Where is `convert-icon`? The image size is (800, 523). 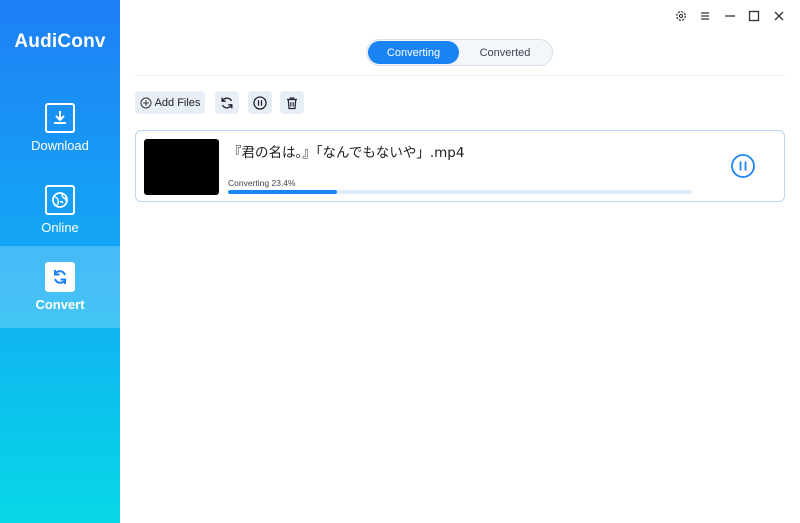 convert-icon is located at coordinates (60, 277).